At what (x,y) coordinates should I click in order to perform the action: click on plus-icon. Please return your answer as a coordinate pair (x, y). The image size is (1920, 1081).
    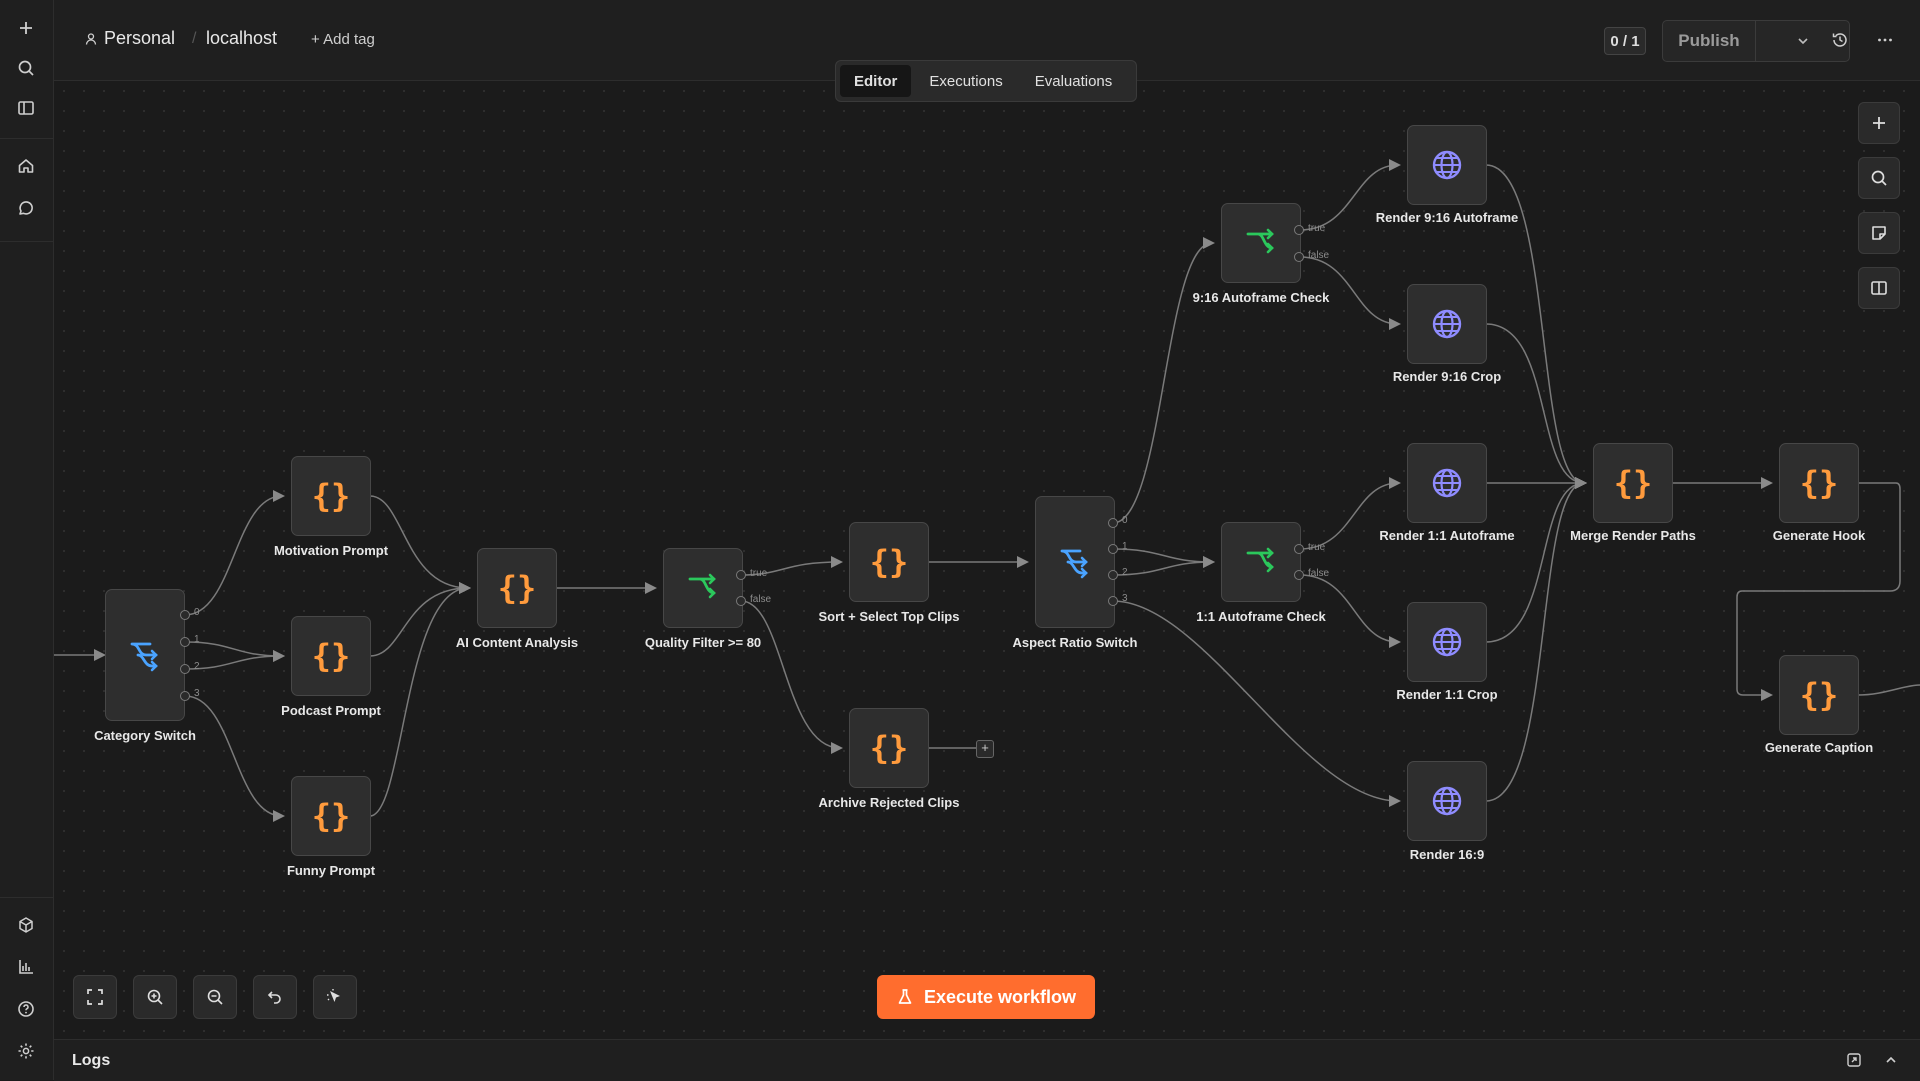
    Looking at the image, I should click on (1879, 123).